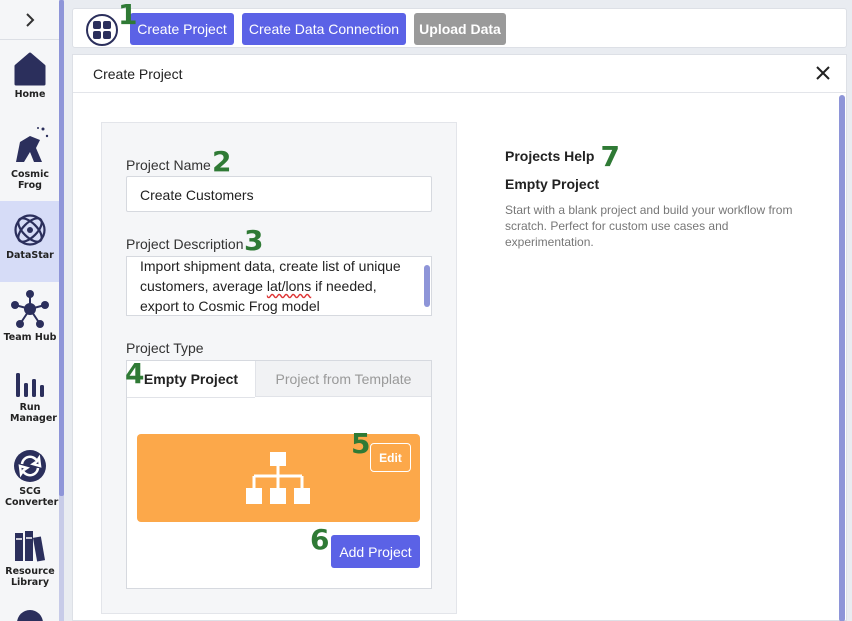 The height and width of the screenshot is (621, 852). I want to click on tab-divider, so click(191, 397).